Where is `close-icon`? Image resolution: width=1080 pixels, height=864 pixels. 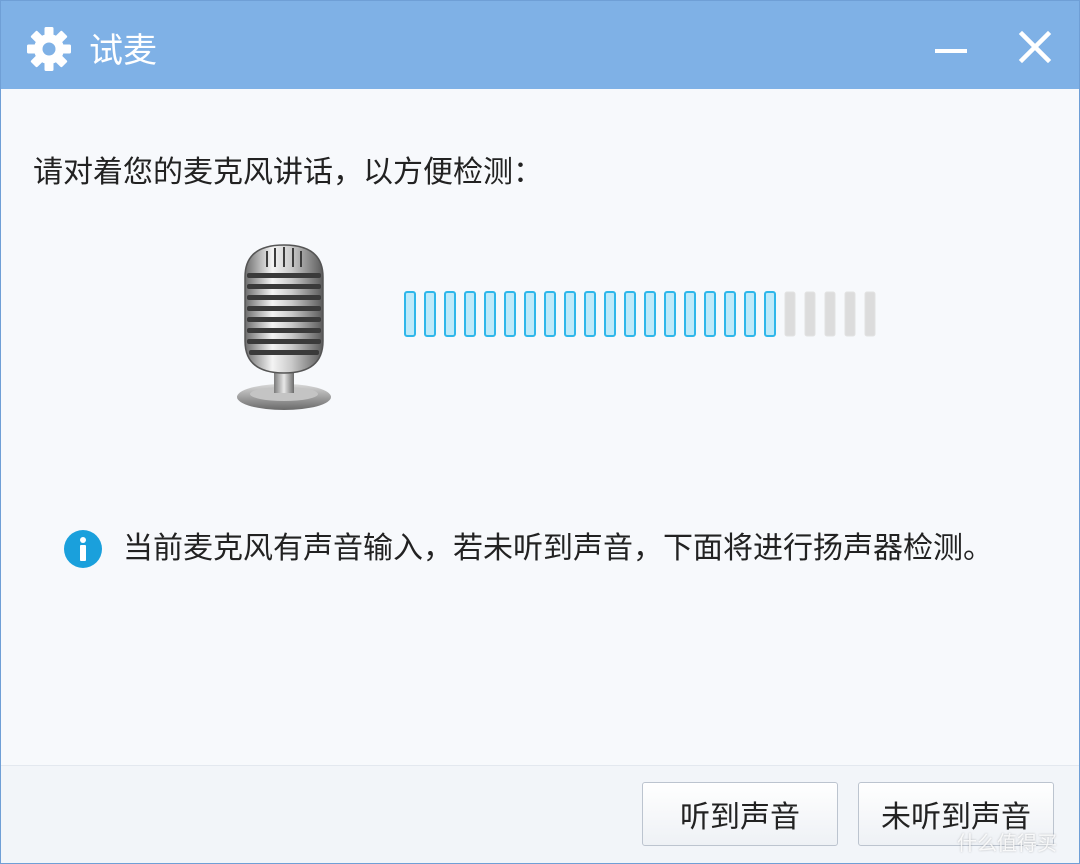 close-icon is located at coordinates (1035, 47).